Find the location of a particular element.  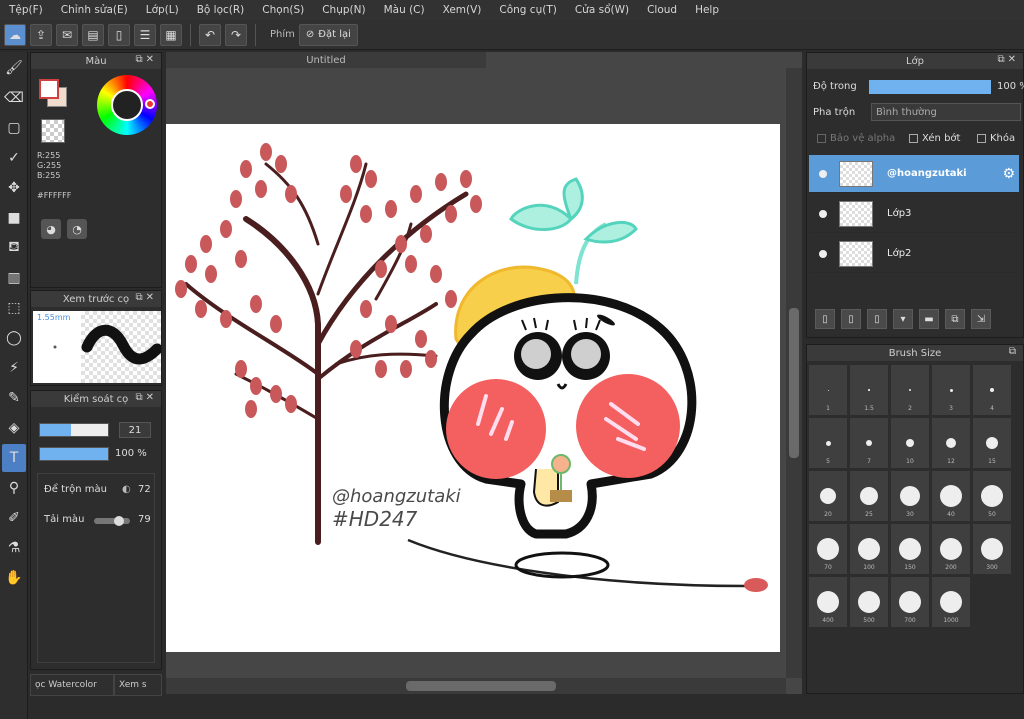

panel-icon: ▤ is located at coordinates (93, 34).